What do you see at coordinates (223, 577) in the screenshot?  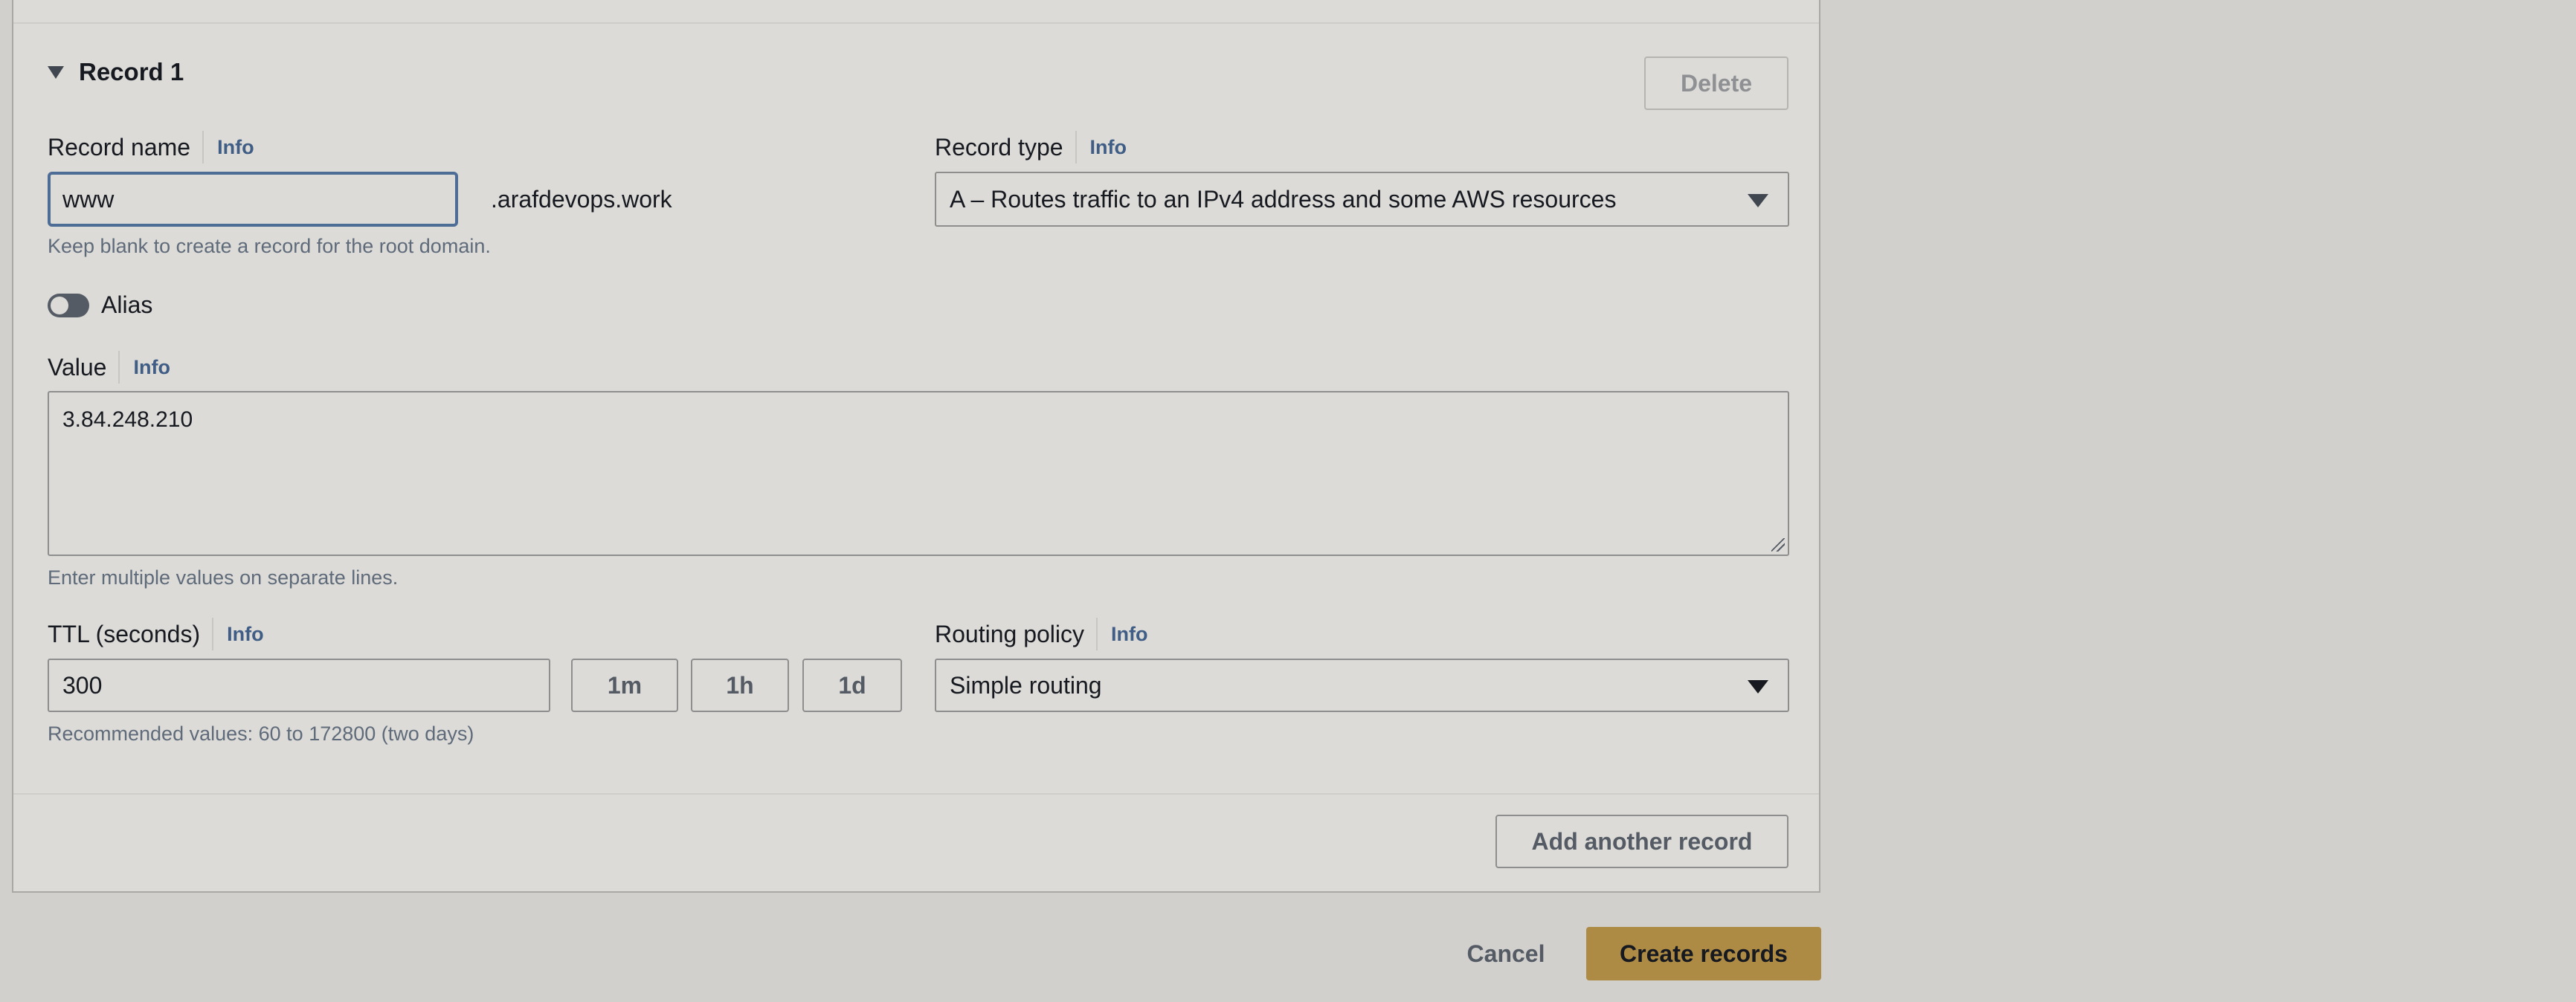 I see `value-hint: Enter multiple values on separate lines.` at bounding box center [223, 577].